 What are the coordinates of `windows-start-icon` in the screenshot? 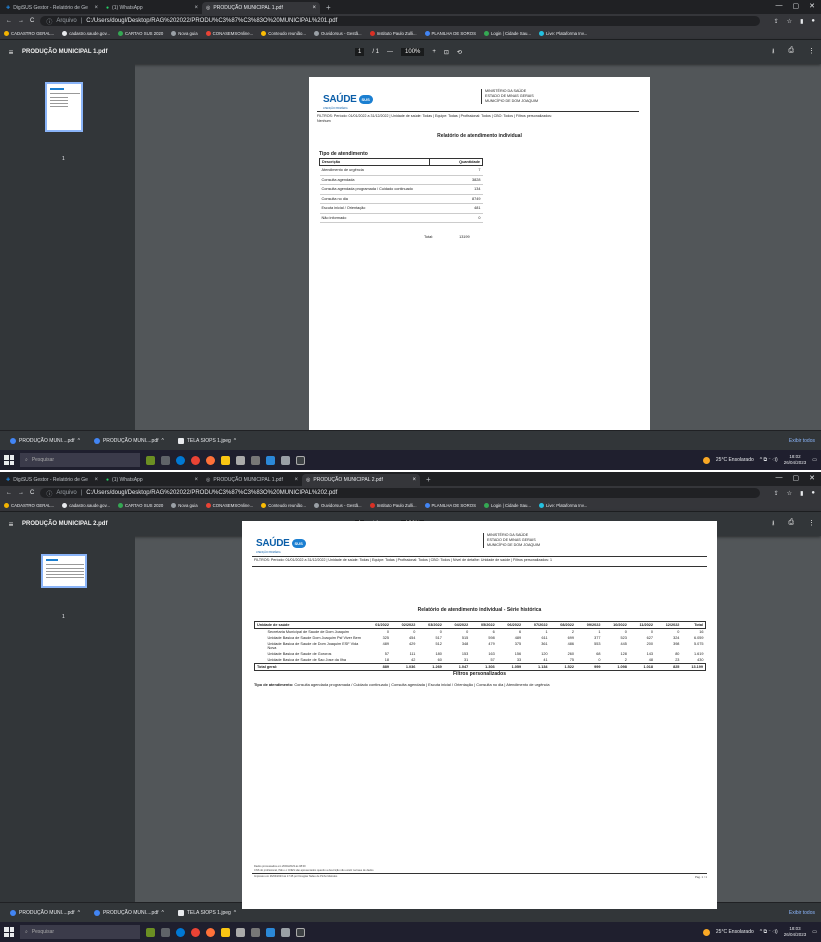 It's located at (9, 932).